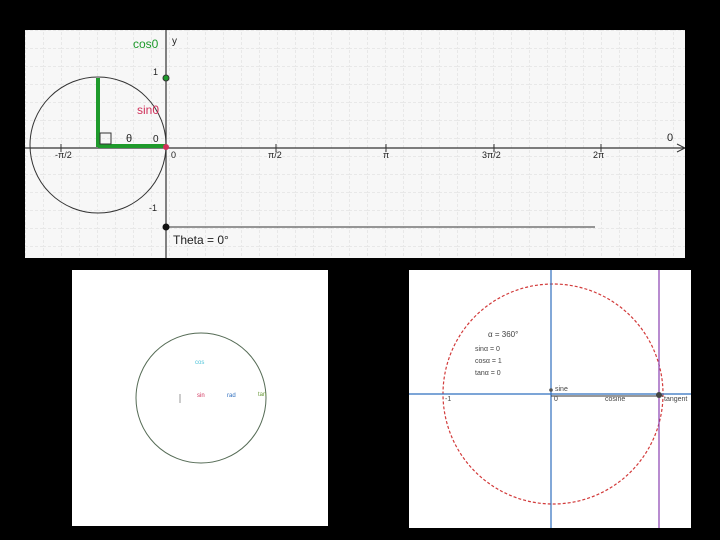 The width and height of the screenshot is (720, 540). Describe the element at coordinates (615, 399) in the screenshot. I see `cosine-label: cosine` at that location.